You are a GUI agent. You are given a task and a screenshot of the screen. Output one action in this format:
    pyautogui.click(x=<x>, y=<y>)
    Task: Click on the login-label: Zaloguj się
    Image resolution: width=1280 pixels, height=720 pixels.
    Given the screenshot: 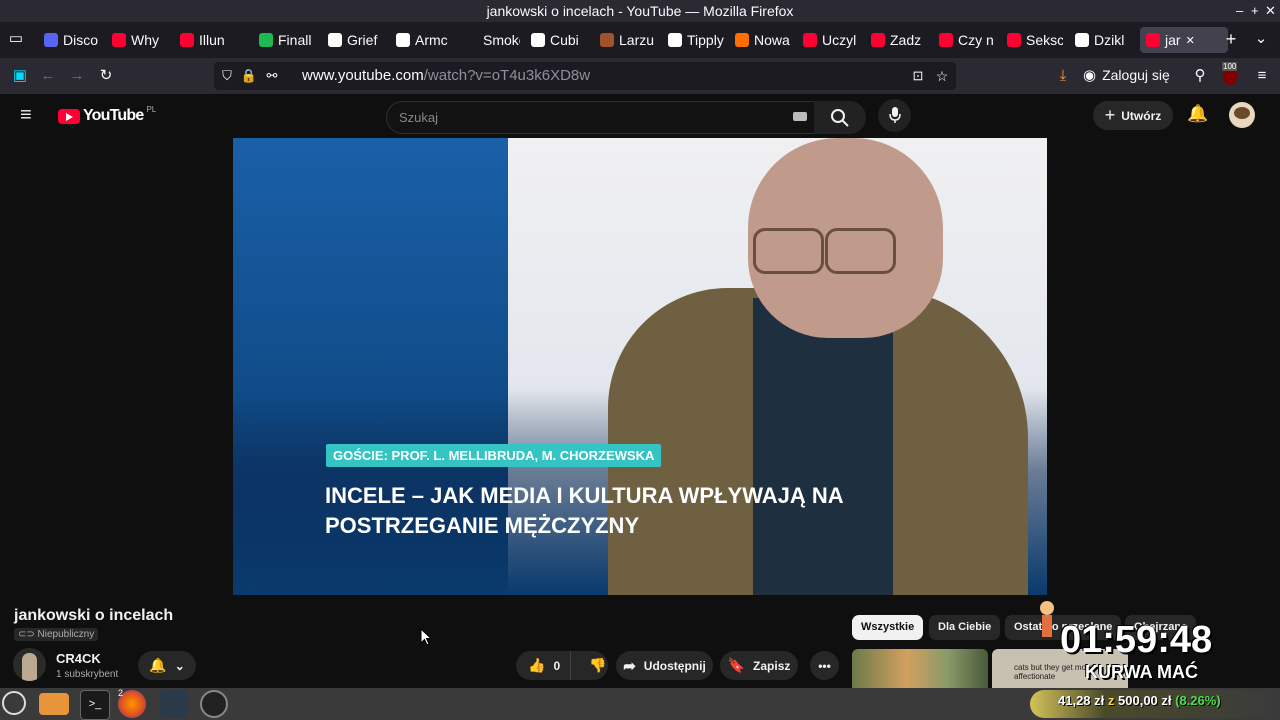 What is the action you would take?
    pyautogui.click(x=1136, y=75)
    